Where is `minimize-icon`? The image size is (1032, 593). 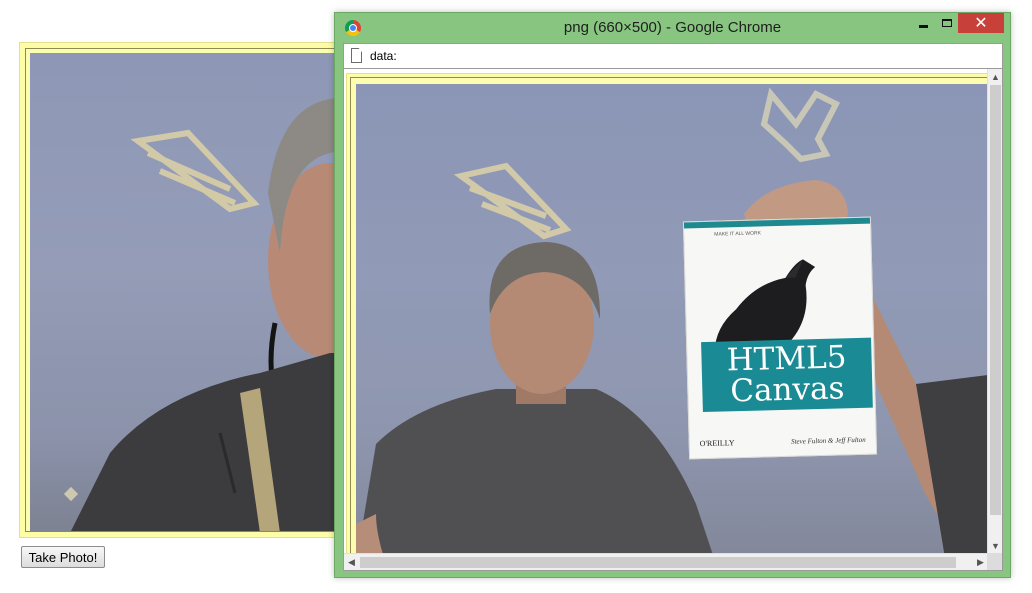 minimize-icon is located at coordinates (923, 26).